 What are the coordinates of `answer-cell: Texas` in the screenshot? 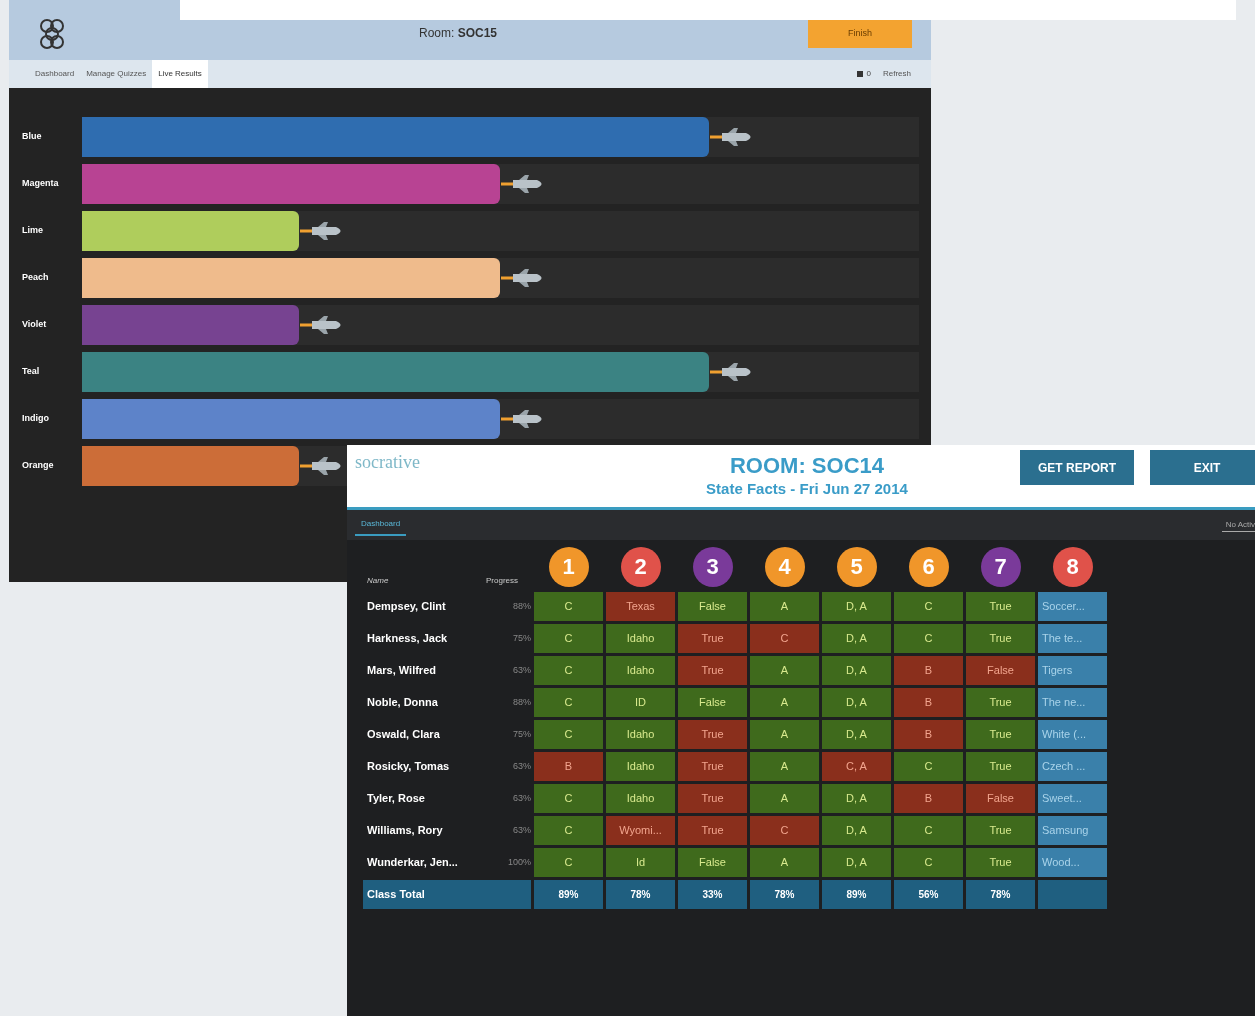 It's located at (640, 606).